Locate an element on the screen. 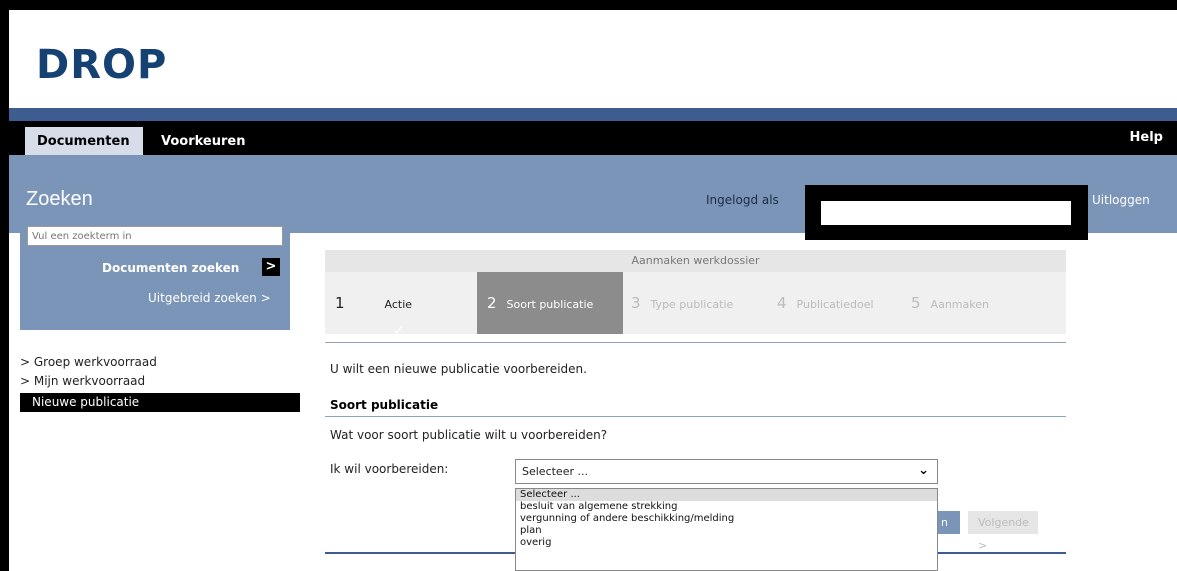 The image size is (1177, 571). tab-voorkeuren: Voorkeuren is located at coordinates (203, 141).